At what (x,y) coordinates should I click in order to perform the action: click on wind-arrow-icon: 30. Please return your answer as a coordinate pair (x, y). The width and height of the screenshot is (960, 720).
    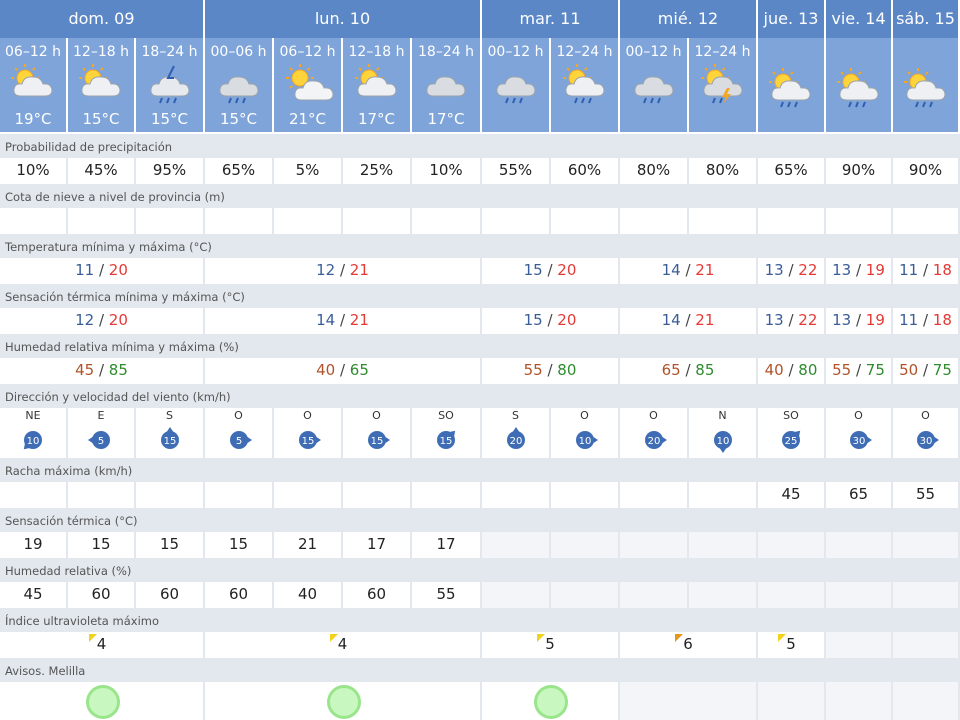
    Looking at the image, I should click on (860, 440).